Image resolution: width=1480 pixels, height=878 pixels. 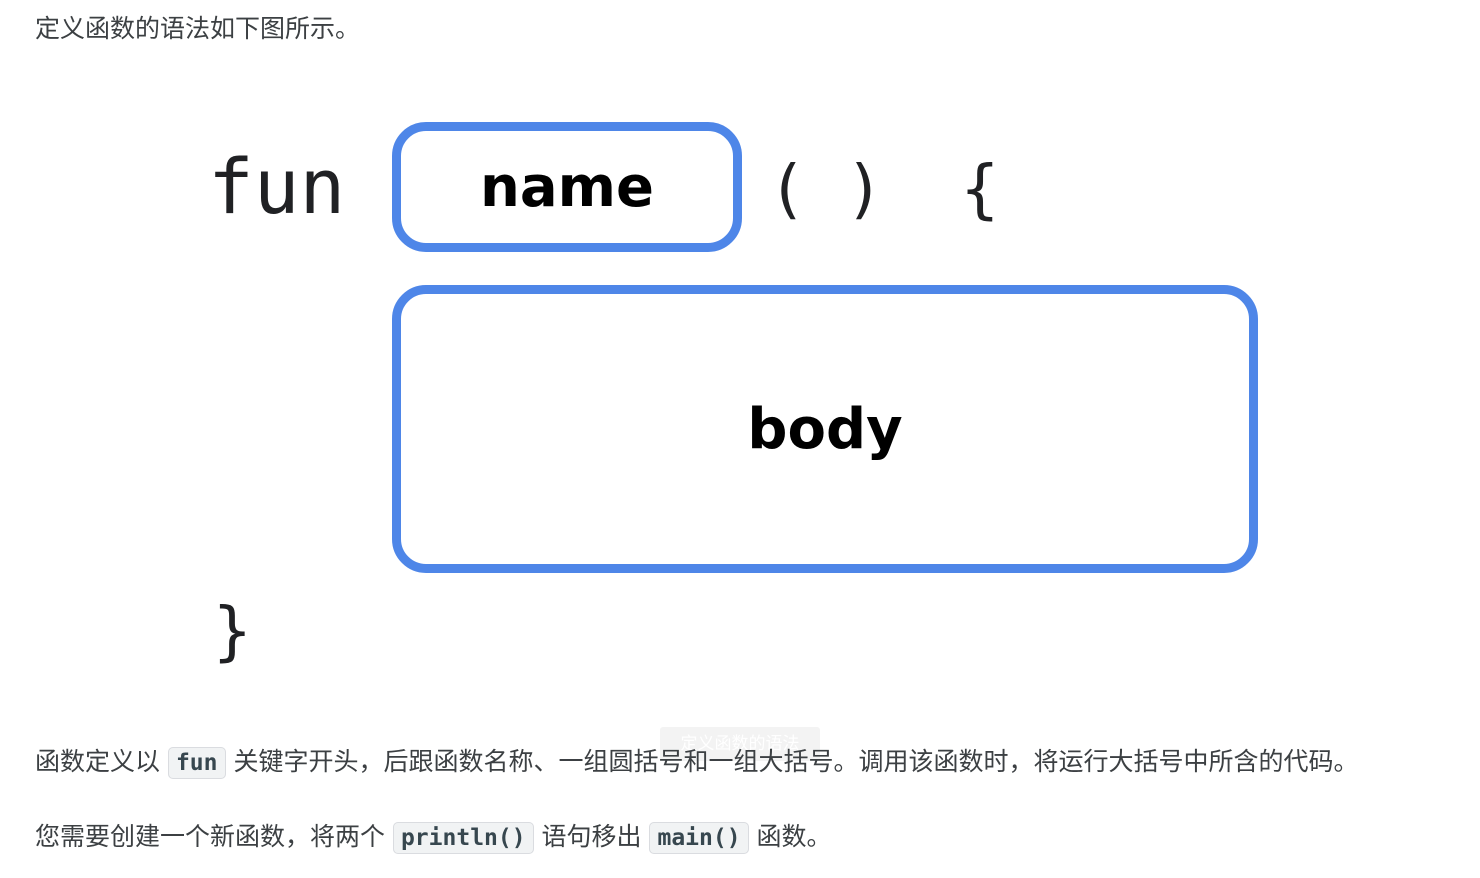 I want to click on fun-keyword: fun, so click(x=277, y=186).